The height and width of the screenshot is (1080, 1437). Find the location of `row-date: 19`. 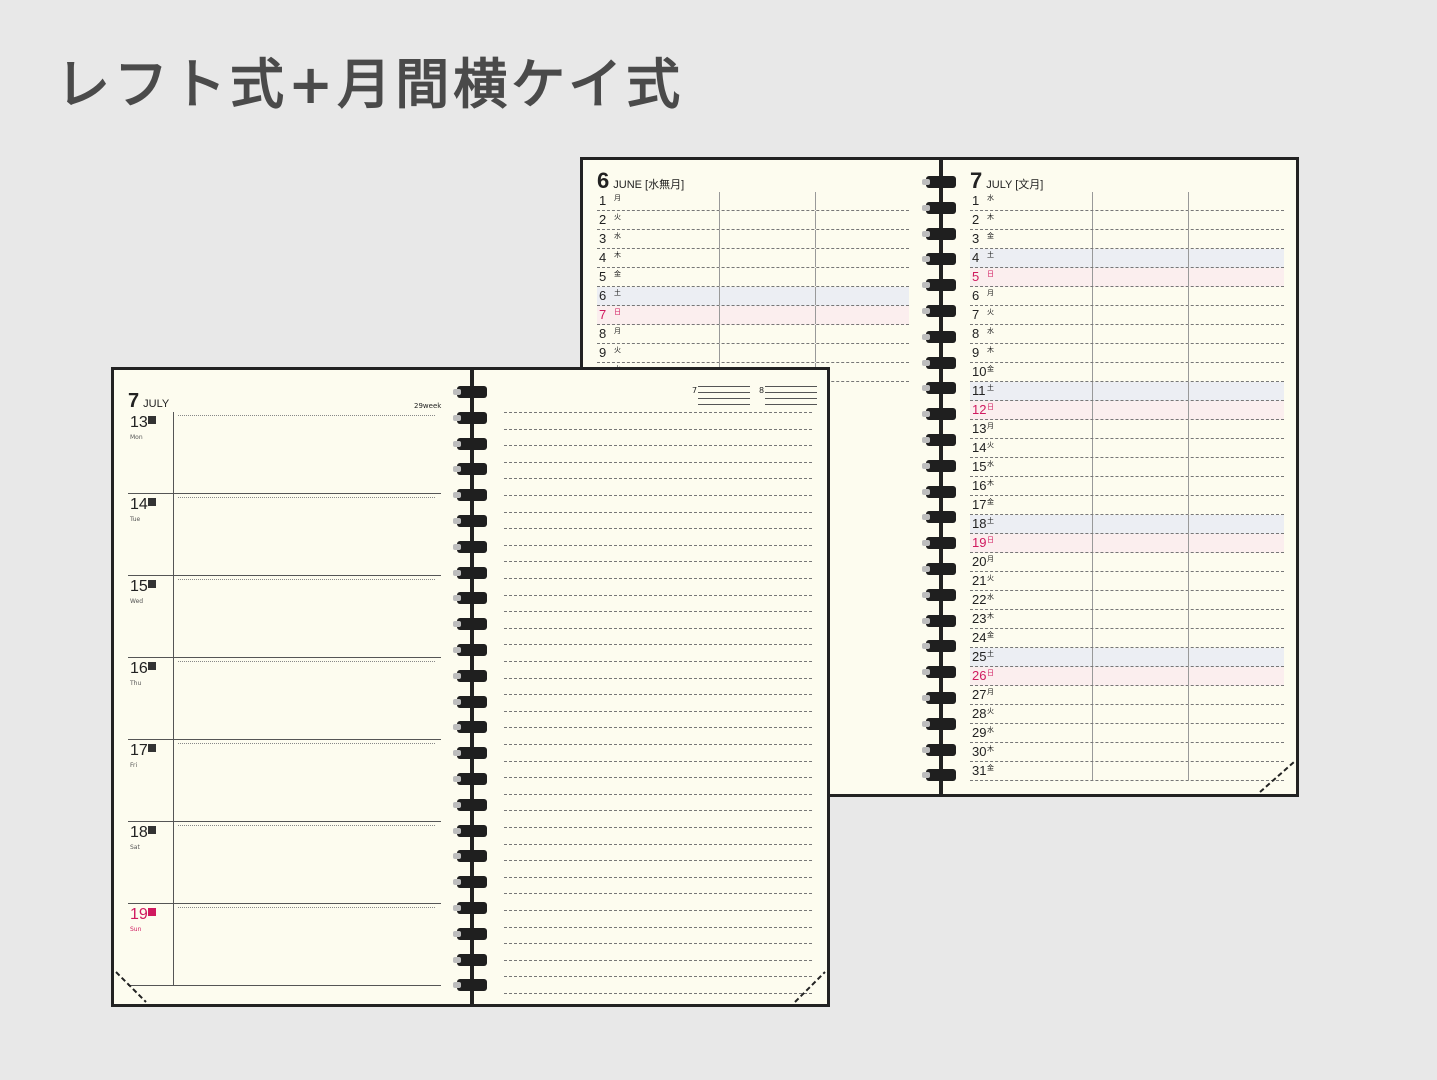

row-date: 19 is located at coordinates (979, 542).